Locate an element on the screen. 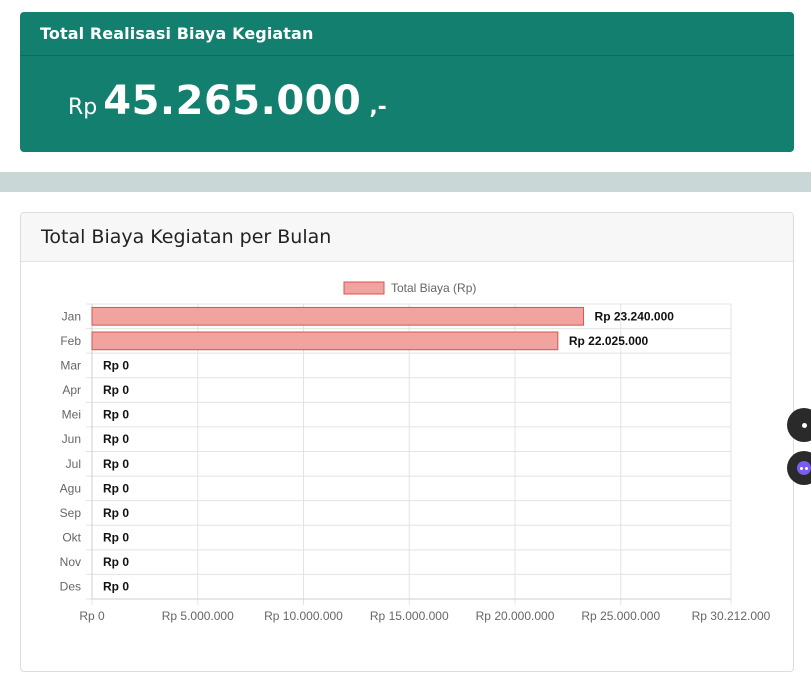 The height and width of the screenshot is (693, 811). y-tick-label: Nov is located at coordinates (70, 562).